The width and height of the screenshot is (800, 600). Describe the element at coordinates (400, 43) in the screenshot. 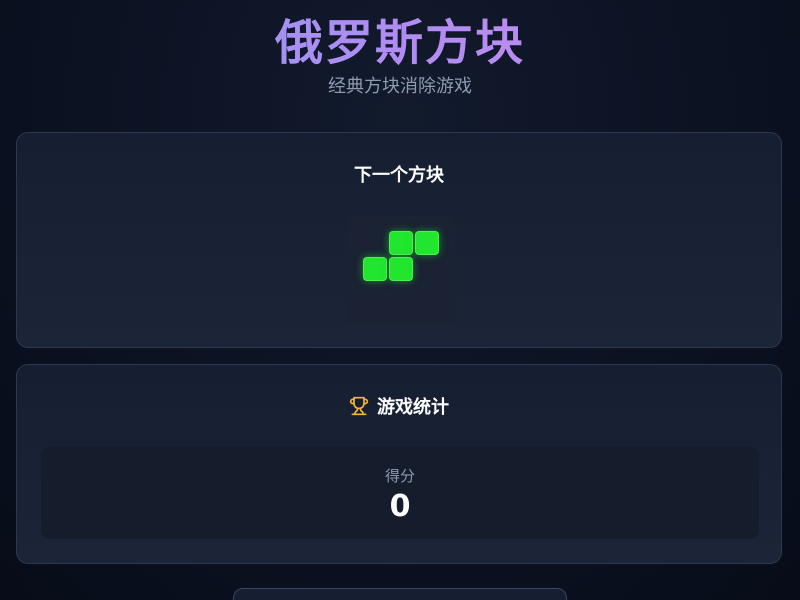

I see `game-title: 俄罗斯方块` at that location.